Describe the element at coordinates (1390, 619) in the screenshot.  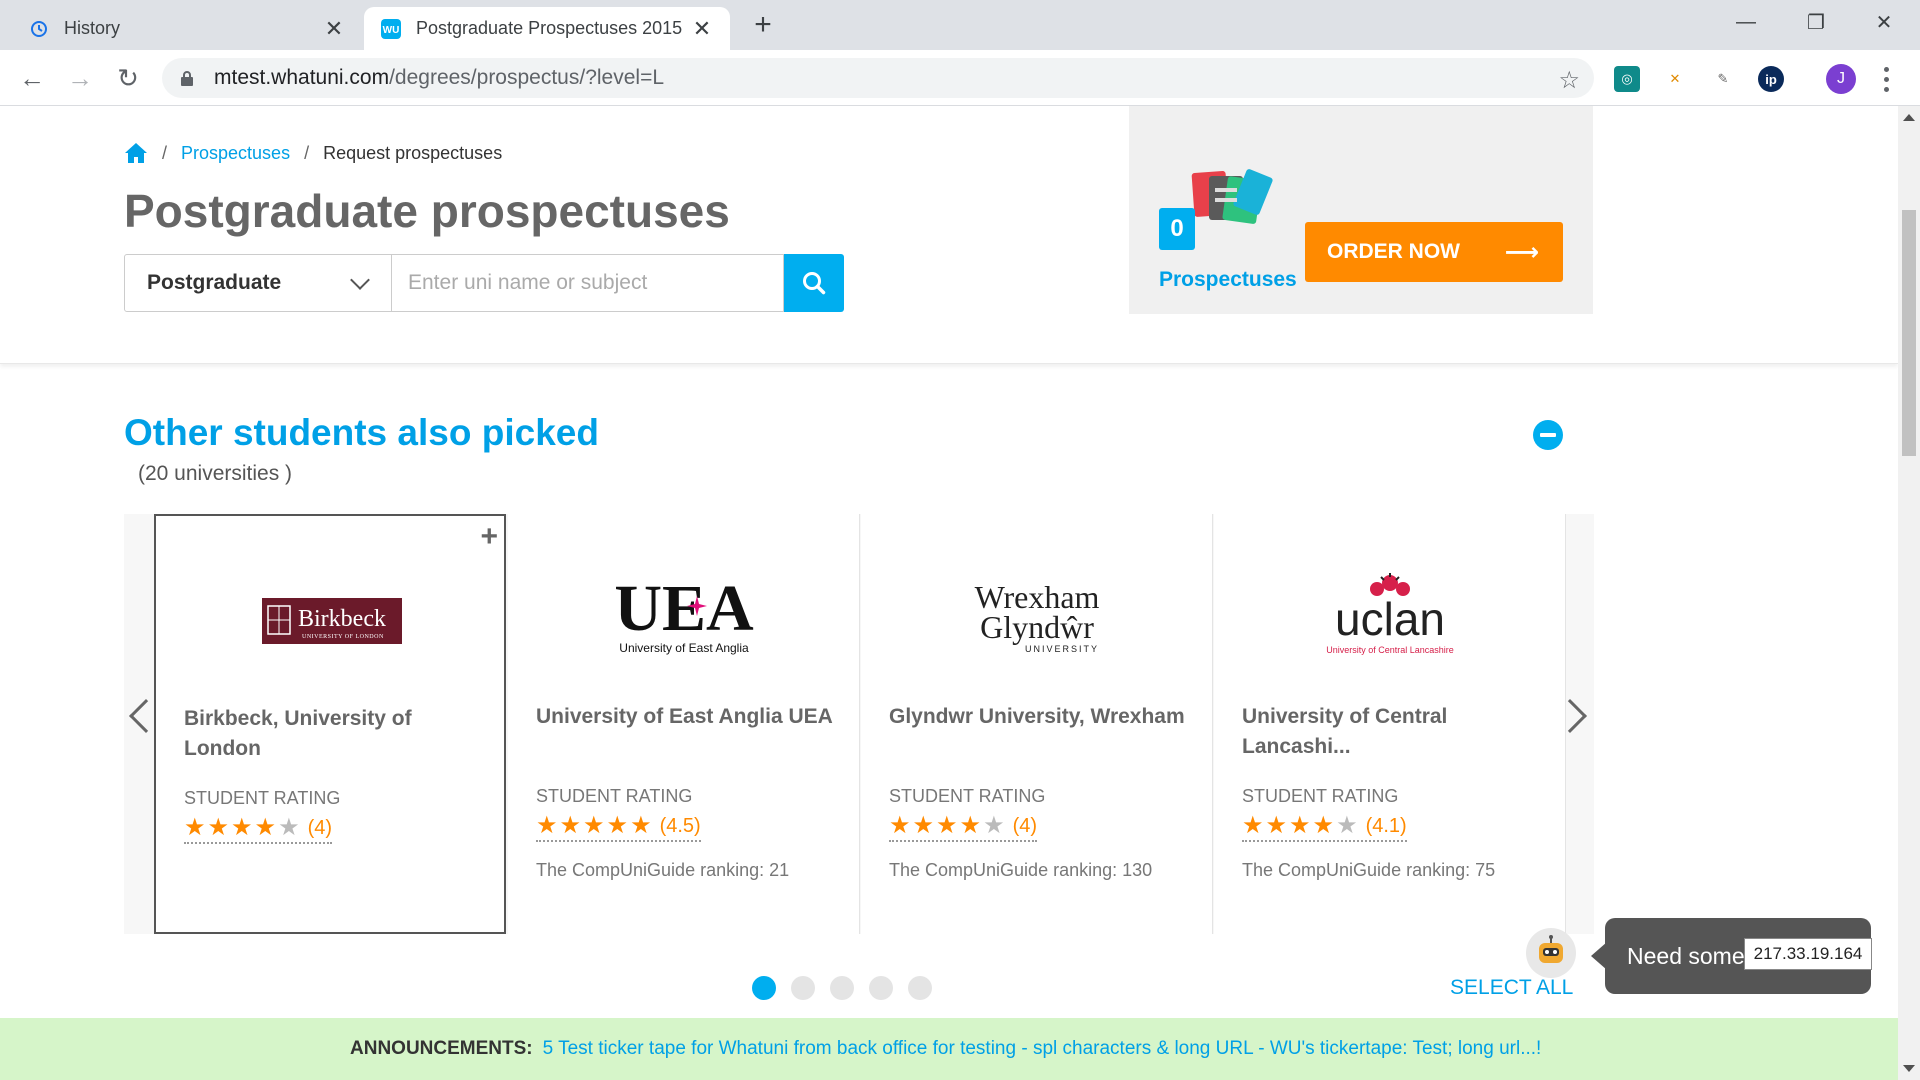
I see `svg-text: uclan` at that location.